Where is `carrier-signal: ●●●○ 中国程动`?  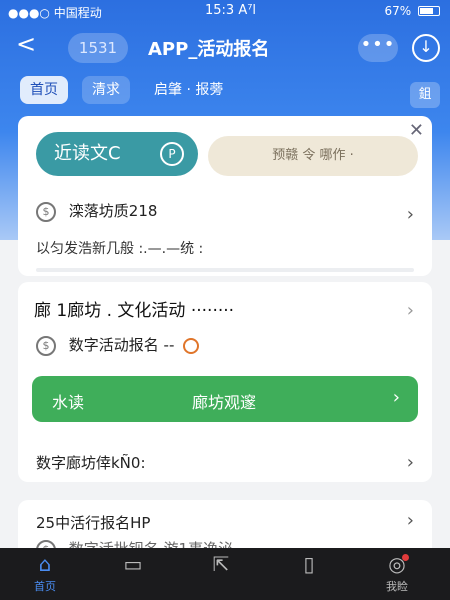 carrier-signal: ●●●○ 中国程动 is located at coordinates (55, 13).